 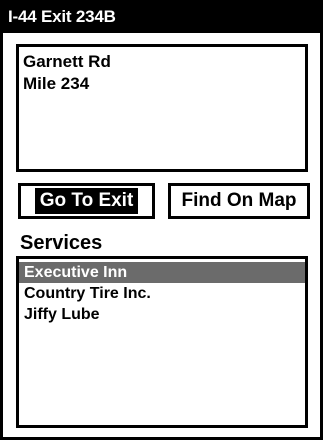 I want to click on go-to-exit-label: Go To Exit, so click(x=86, y=201).